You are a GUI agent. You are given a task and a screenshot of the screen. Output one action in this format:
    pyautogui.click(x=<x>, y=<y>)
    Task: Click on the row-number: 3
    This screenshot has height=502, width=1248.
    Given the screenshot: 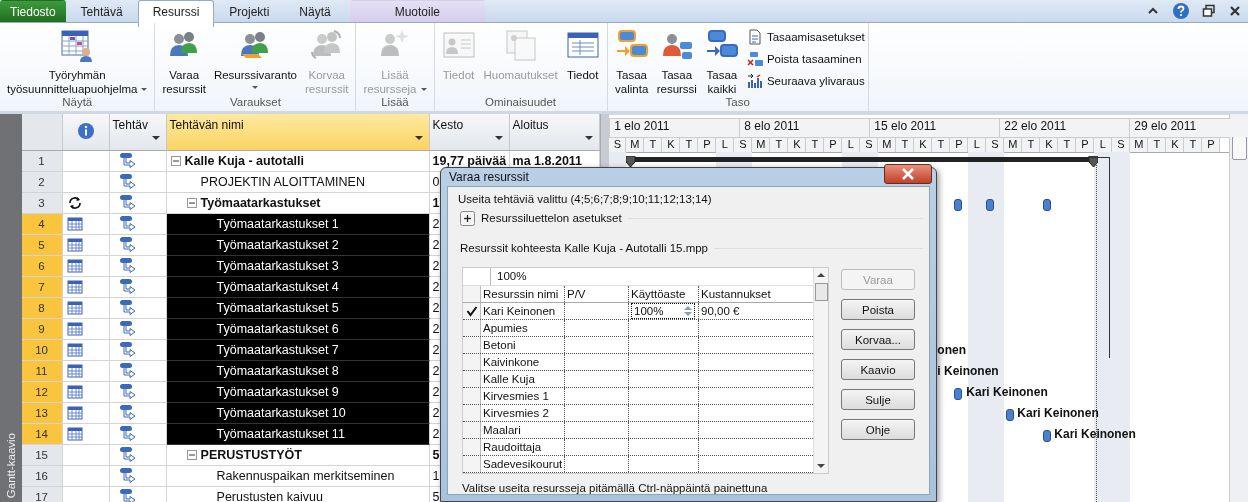 What is the action you would take?
    pyautogui.click(x=42, y=203)
    